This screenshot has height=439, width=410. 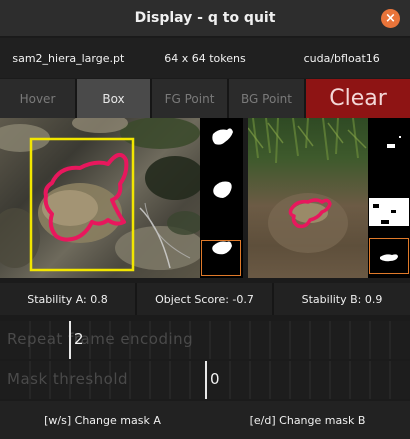 What do you see at coordinates (100, 339) in the screenshot?
I see `repeat-slider-label: Repeat frame encoding` at bounding box center [100, 339].